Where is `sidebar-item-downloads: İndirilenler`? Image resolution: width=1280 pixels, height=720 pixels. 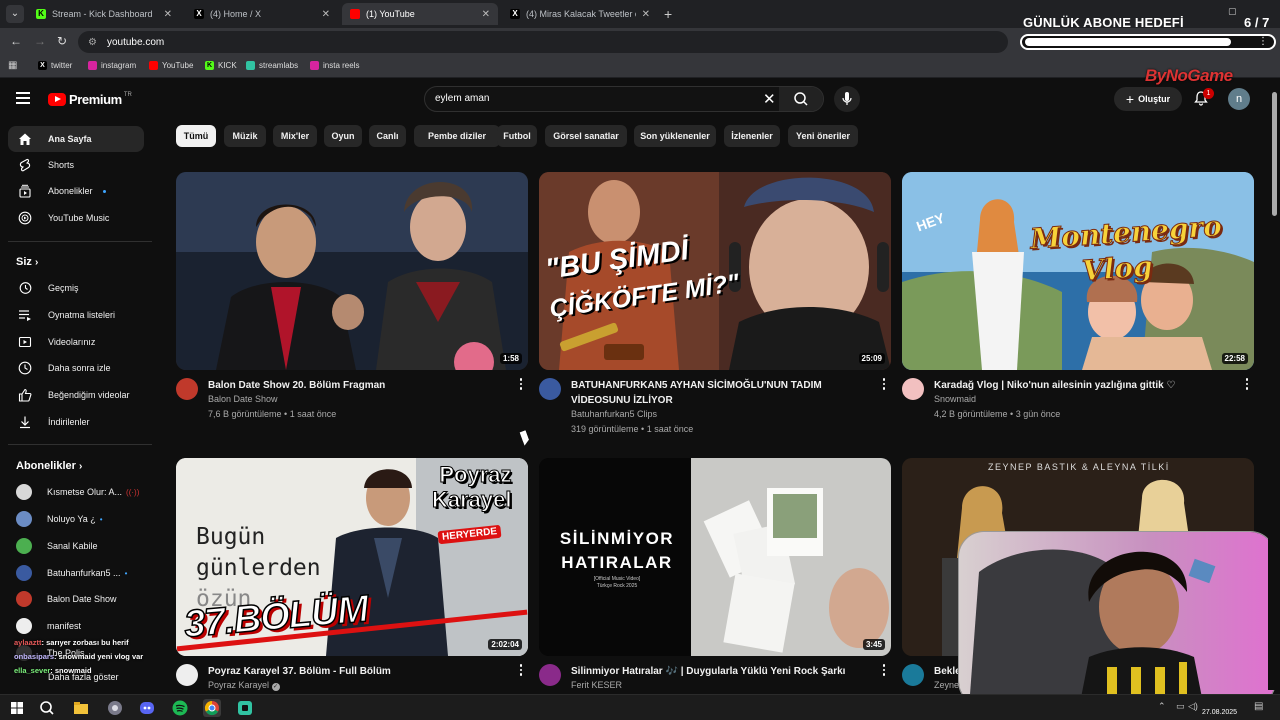 sidebar-item-downloads: İndirilenler is located at coordinates (76, 422).